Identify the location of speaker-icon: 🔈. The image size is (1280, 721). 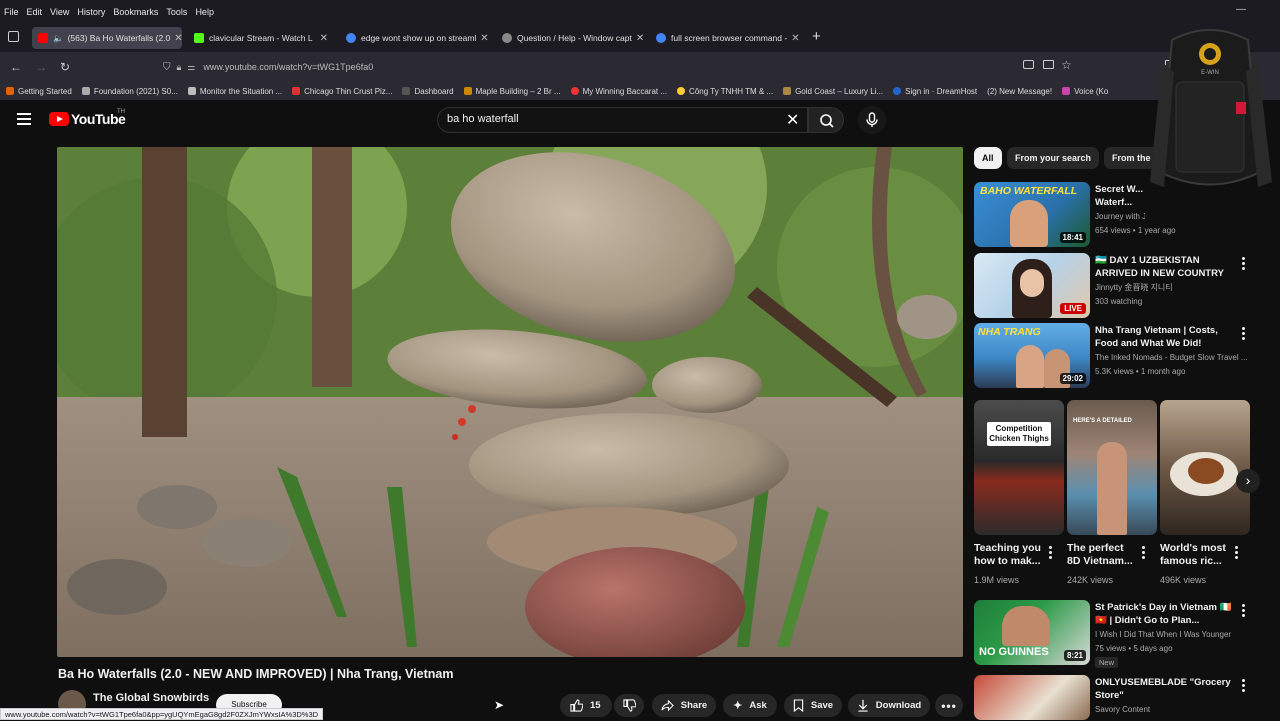
(58, 38).